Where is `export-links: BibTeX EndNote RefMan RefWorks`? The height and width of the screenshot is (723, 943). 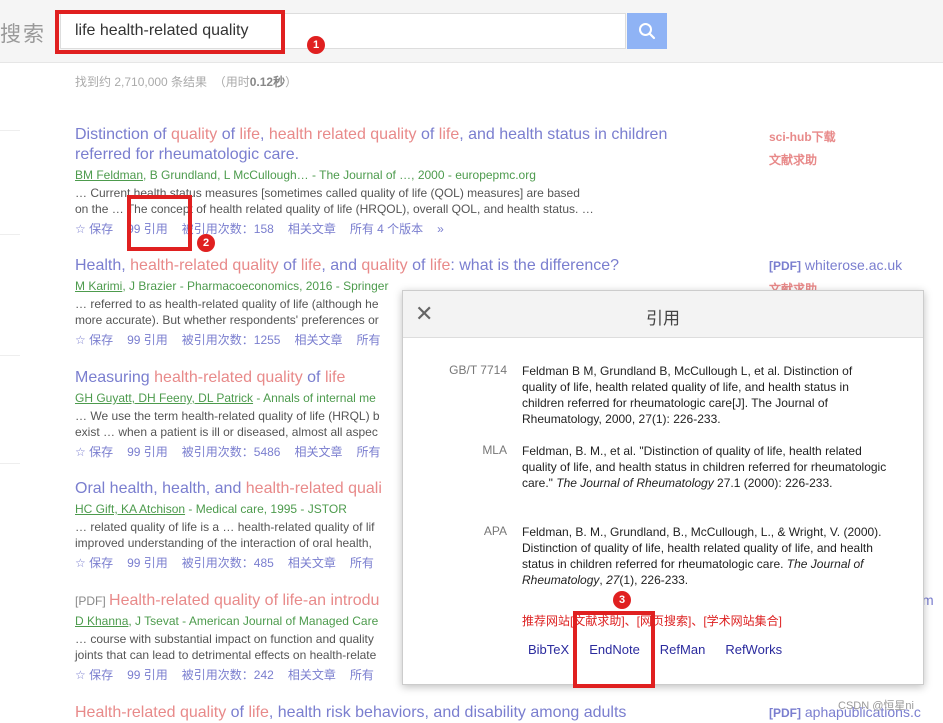
export-links: BibTeX EndNote RefMan RefWorks is located at coordinates (665, 649).